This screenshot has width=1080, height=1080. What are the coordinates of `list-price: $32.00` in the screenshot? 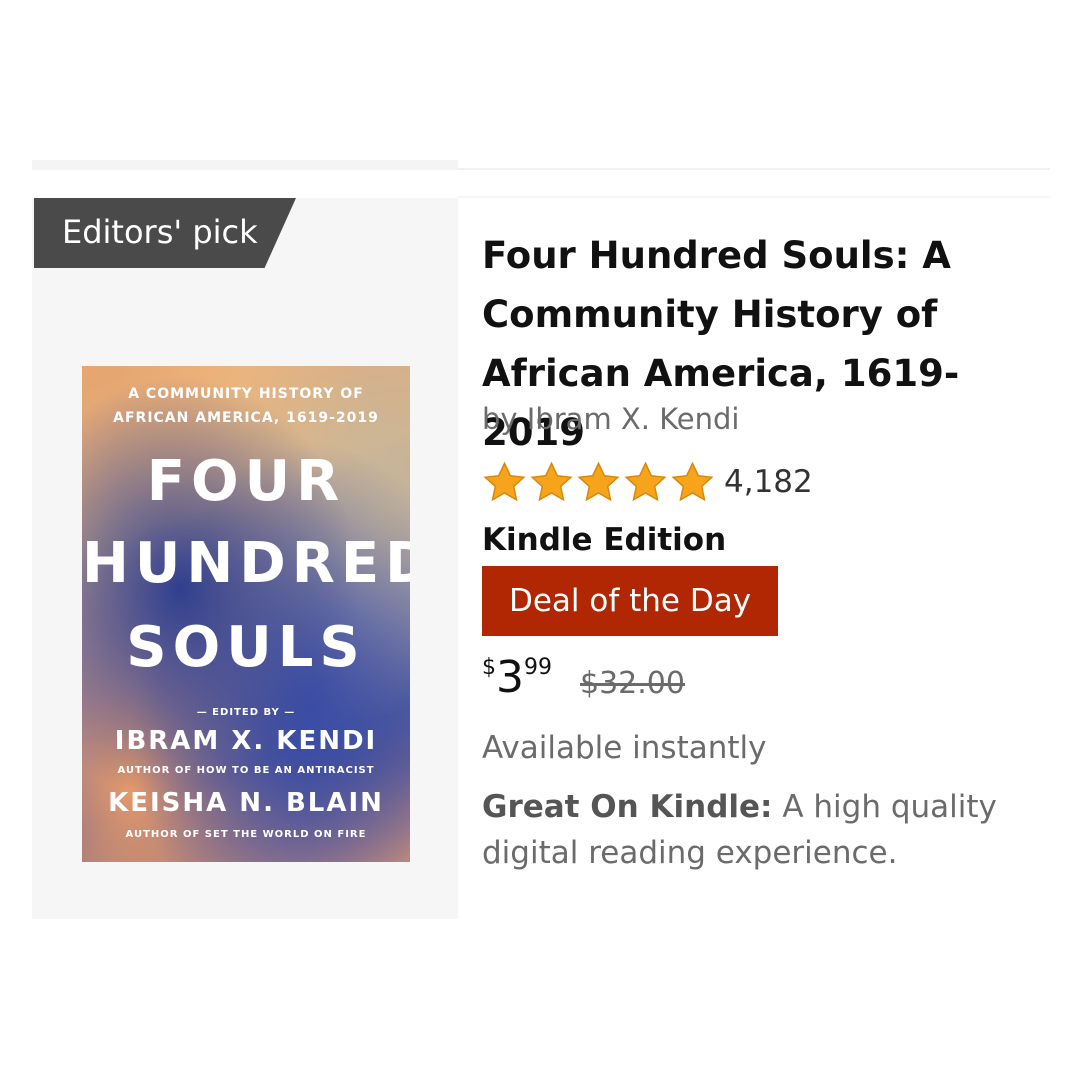 It's located at (632, 683).